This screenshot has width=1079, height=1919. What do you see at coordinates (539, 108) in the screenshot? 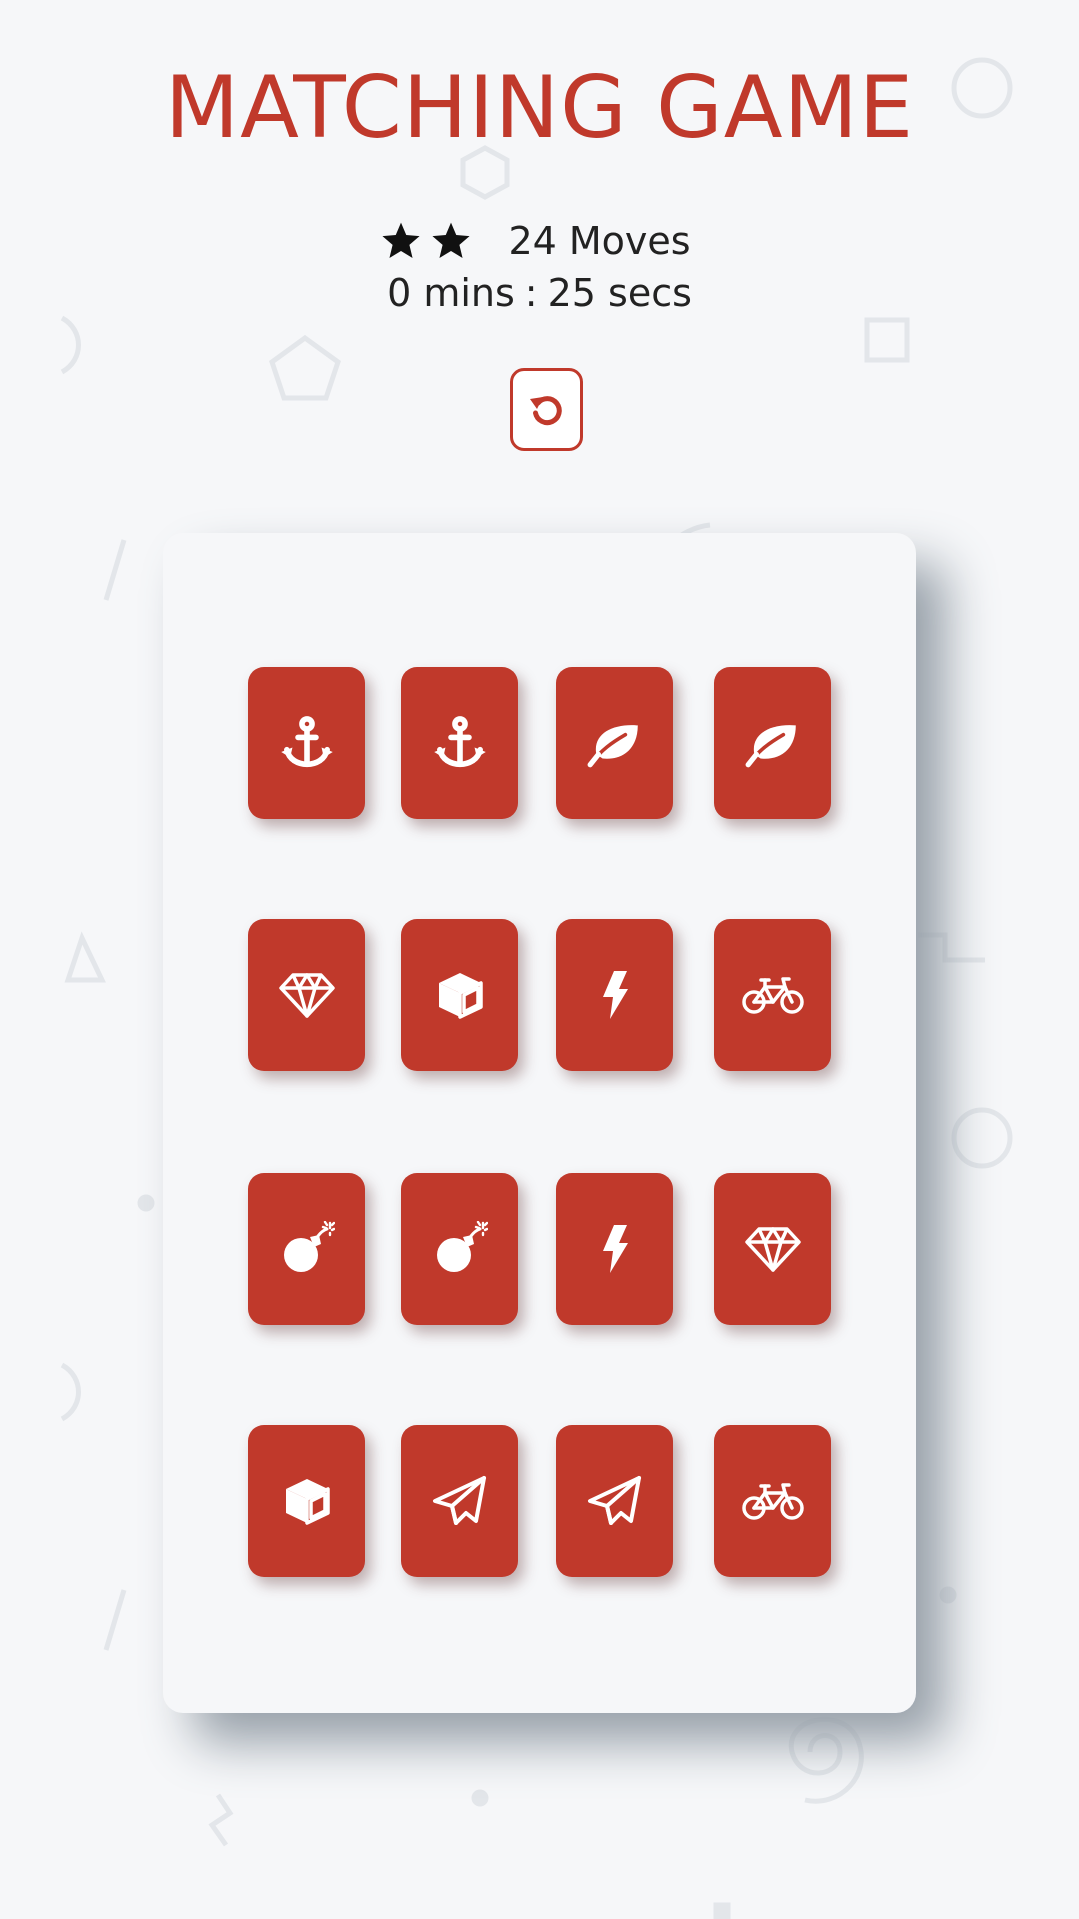
I see `game-title: MATCHING GAME` at bounding box center [539, 108].